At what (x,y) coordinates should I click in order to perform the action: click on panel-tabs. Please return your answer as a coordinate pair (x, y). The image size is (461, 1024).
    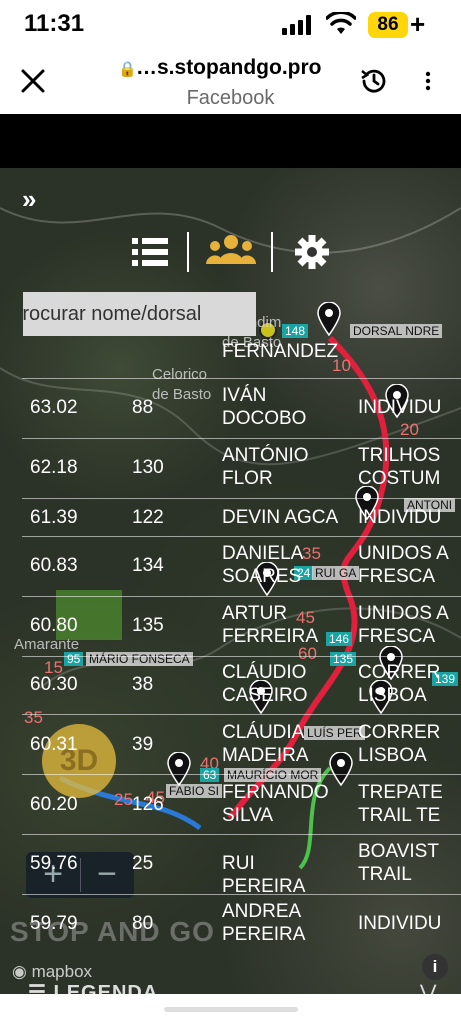
    Looking at the image, I should click on (235, 252).